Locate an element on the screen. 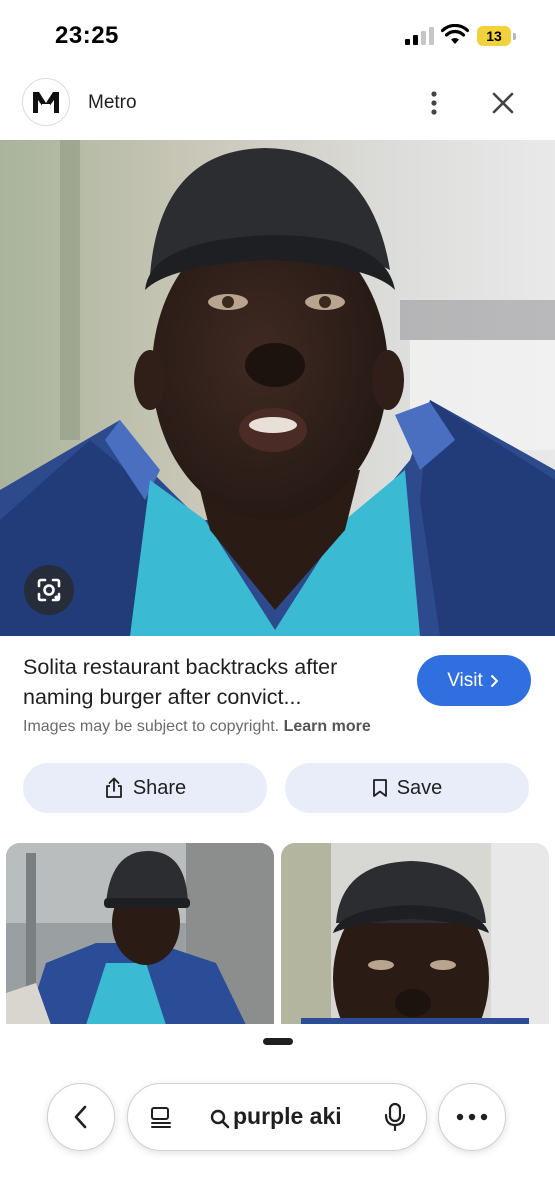  search-bar: purple aki is located at coordinates (277, 1117).